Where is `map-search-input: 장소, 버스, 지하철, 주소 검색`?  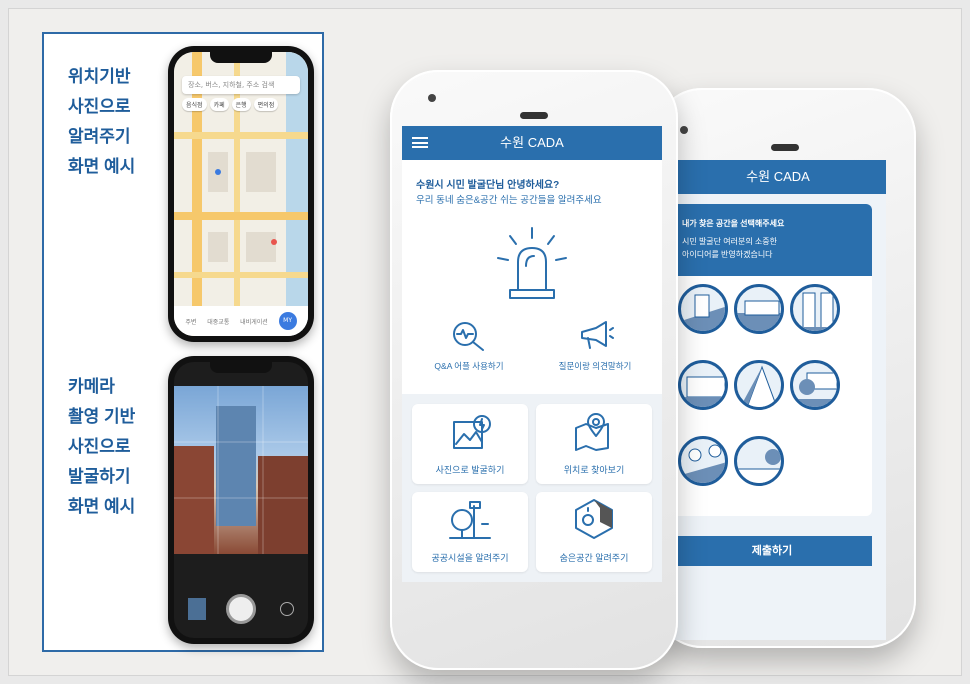 map-search-input: 장소, 버스, 지하철, 주소 검색 is located at coordinates (241, 85).